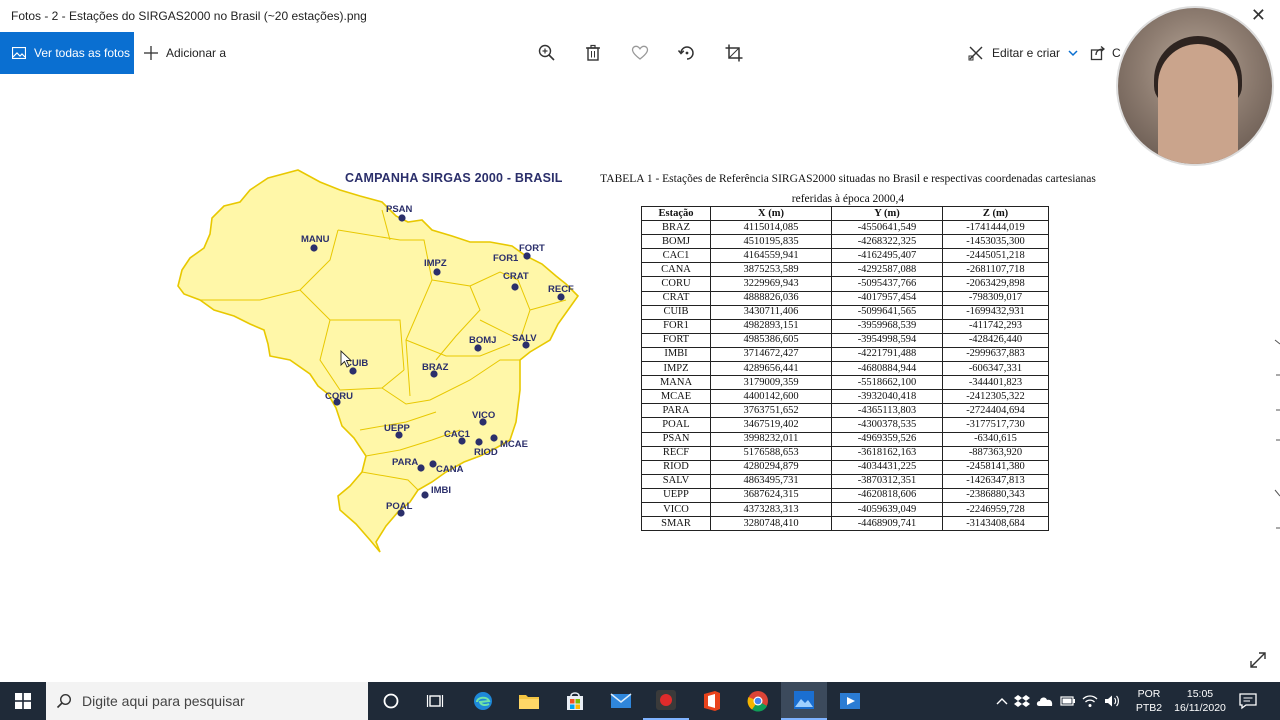  Describe the element at coordinates (887, 453) in the screenshot. I see `y-cell: -3618162,163` at that location.